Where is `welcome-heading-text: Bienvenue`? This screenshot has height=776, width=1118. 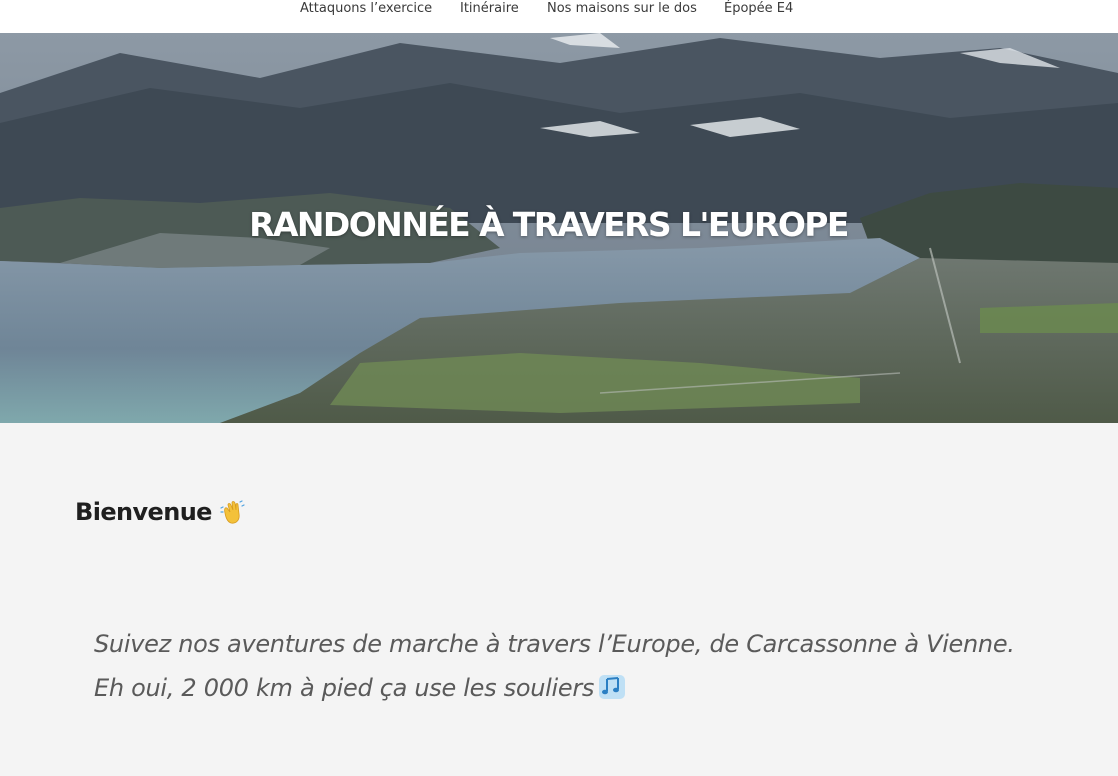
welcome-heading-text: Bienvenue is located at coordinates (143, 512).